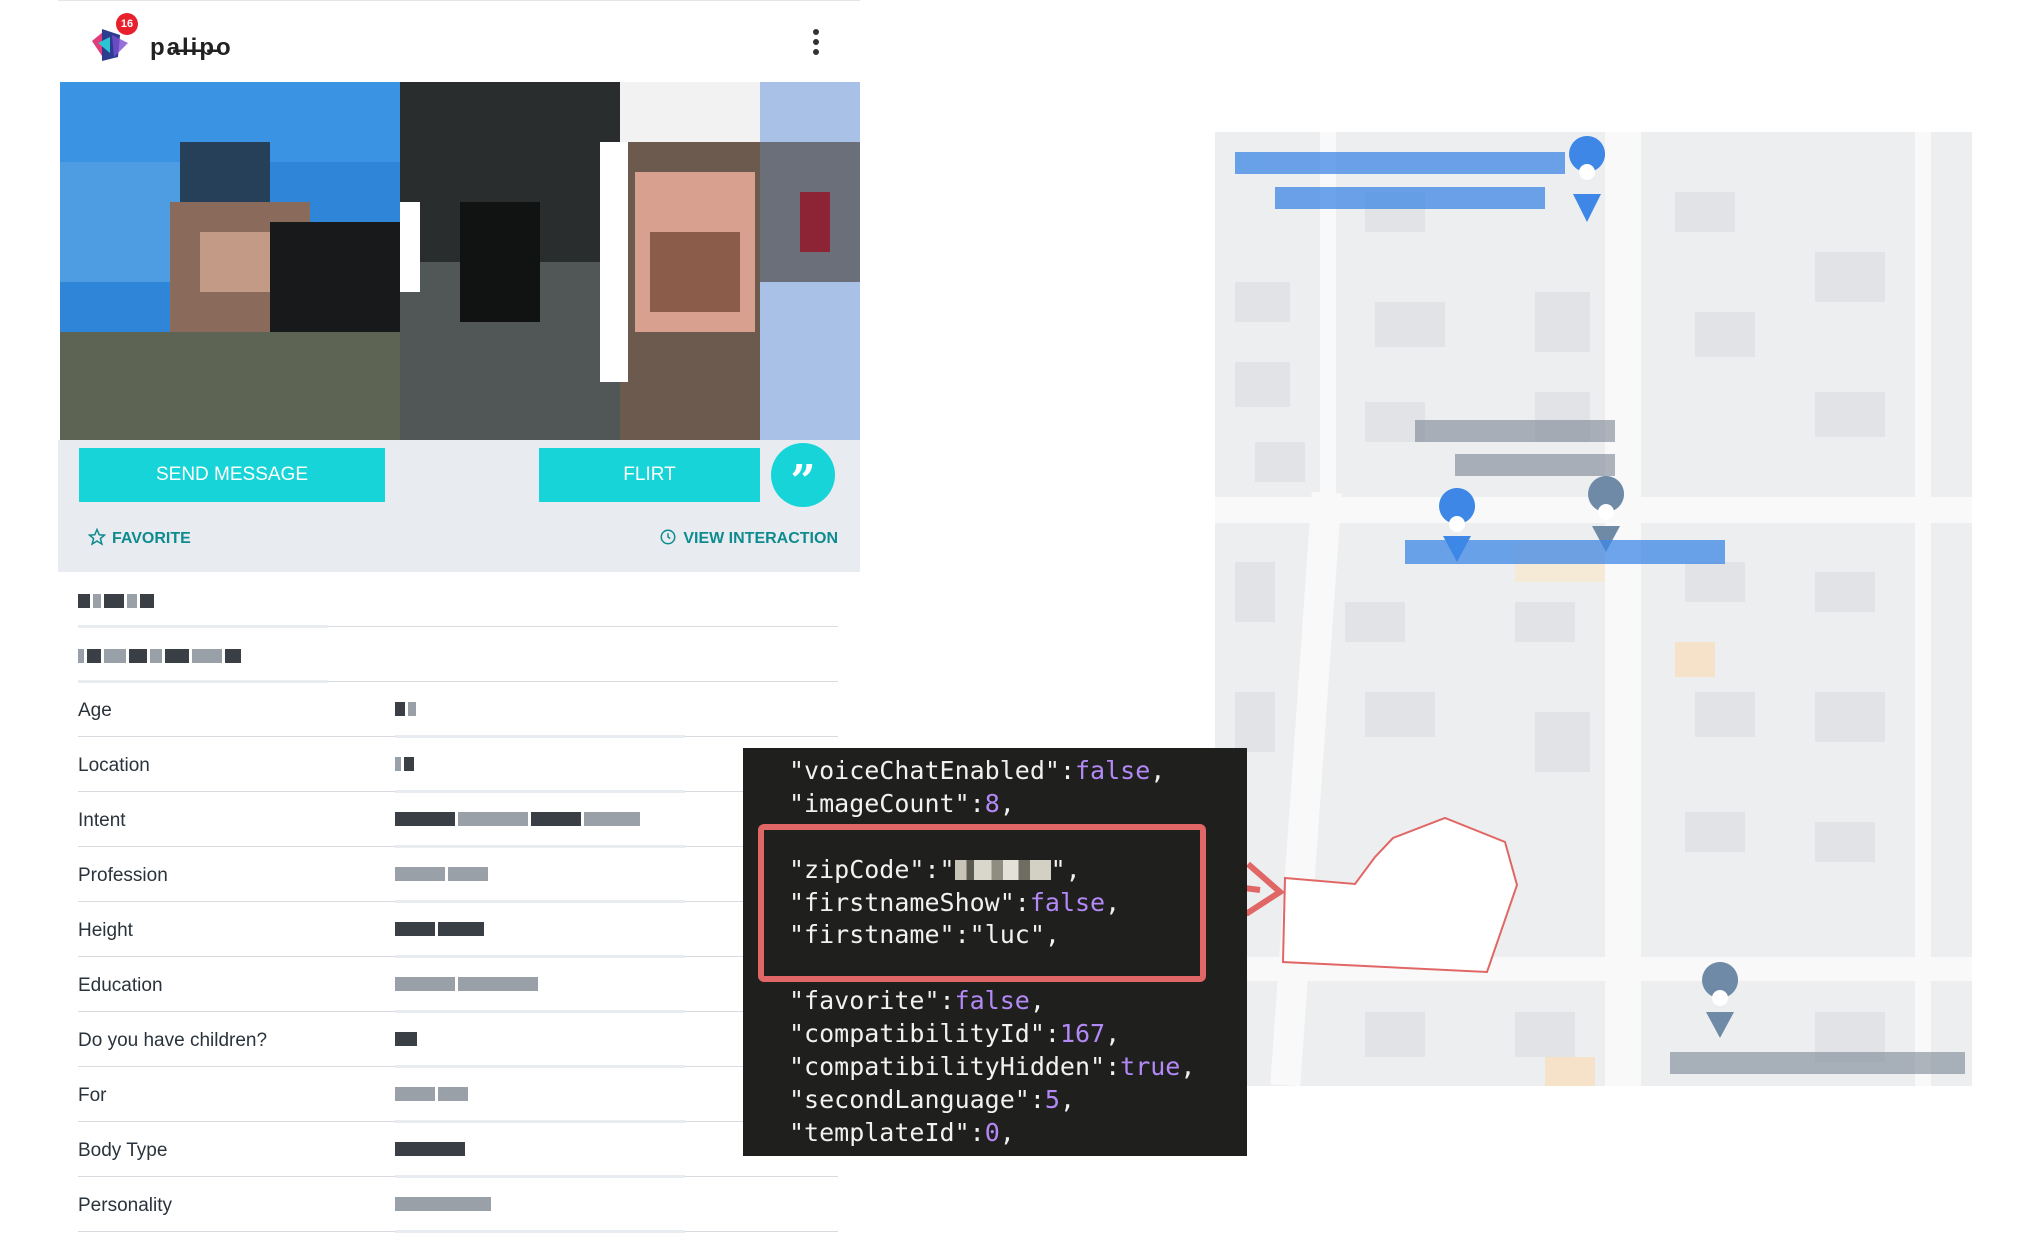 The width and height of the screenshot is (2027, 1241). What do you see at coordinates (191, 47) in the screenshot?
I see `brand-name: pa̶l̶i̶p̶o` at bounding box center [191, 47].